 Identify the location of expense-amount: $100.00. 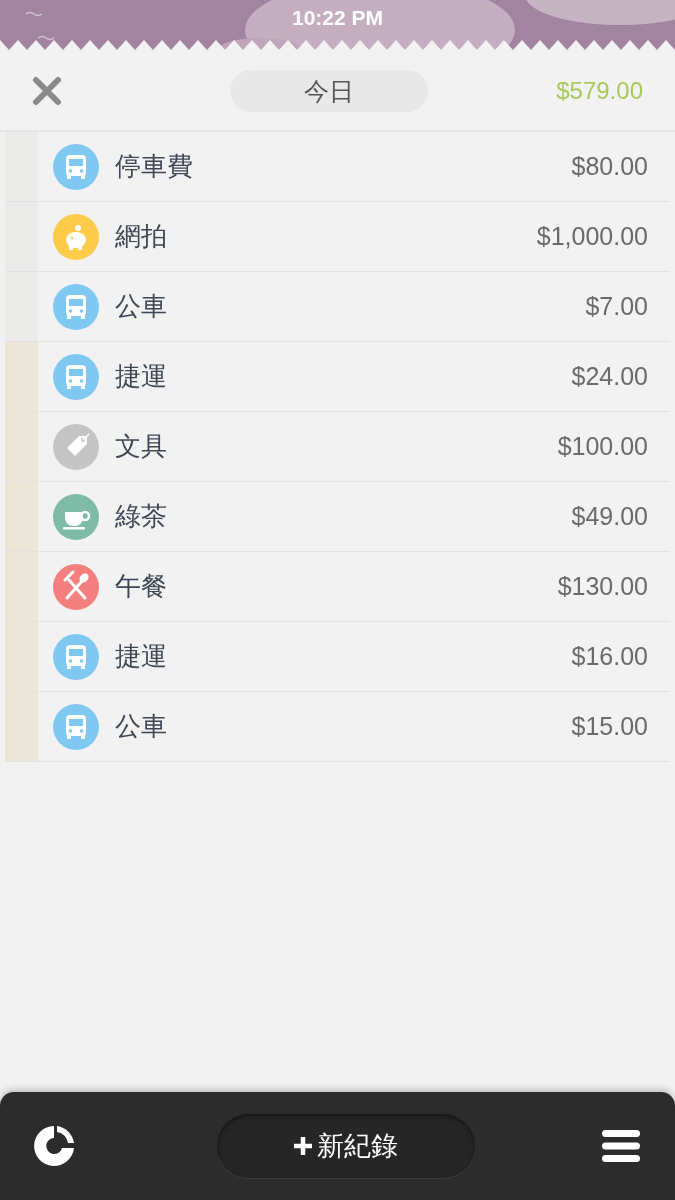
(602, 446).